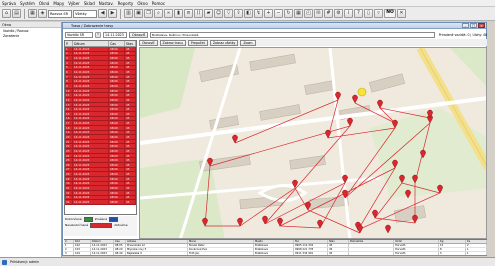 This screenshot has width=495, height=266. What do you see at coordinates (74, 3) in the screenshot?
I see `menu-item-vyber: Výber` at bounding box center [74, 3].